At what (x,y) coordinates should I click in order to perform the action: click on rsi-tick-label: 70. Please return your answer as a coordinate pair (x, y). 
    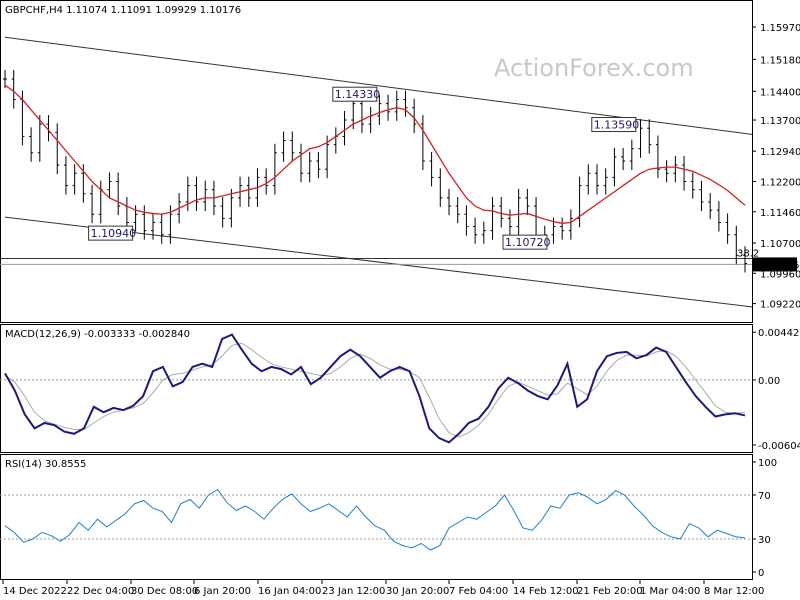
    Looking at the image, I should click on (764, 496).